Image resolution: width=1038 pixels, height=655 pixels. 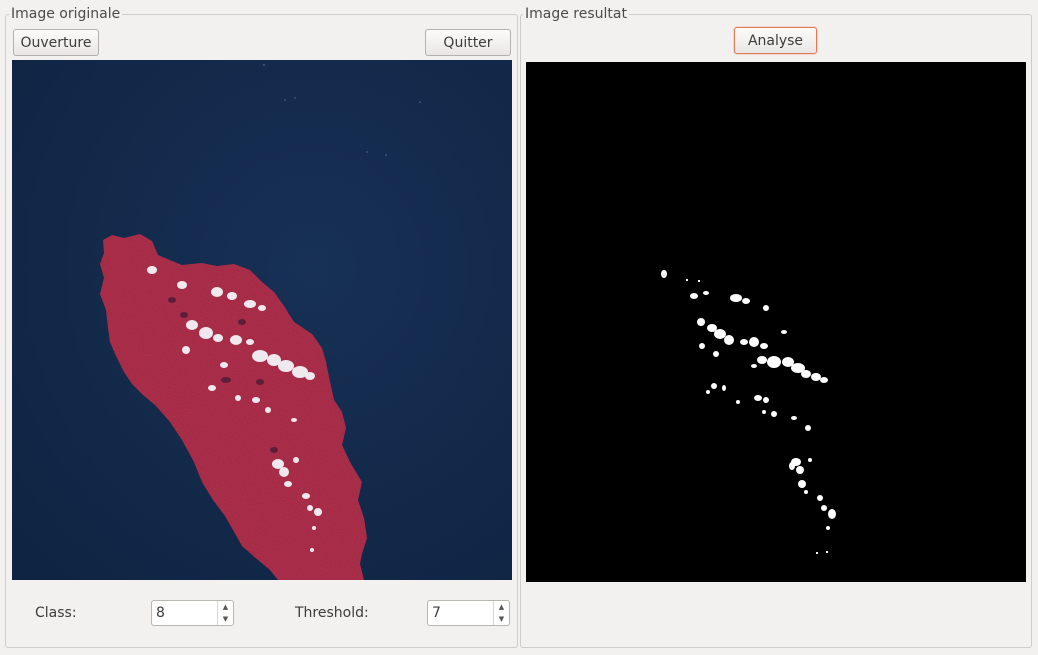 I want to click on original-image-title: Image originale, so click(x=66, y=14).